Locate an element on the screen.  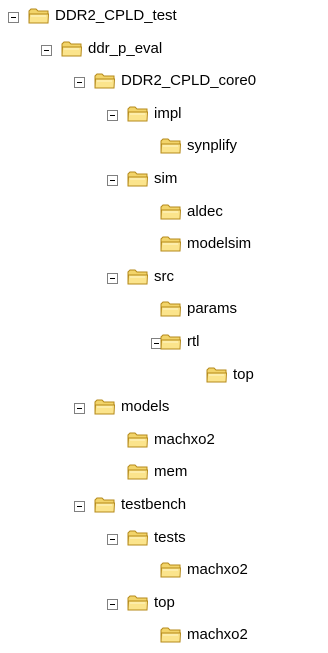
tree-node: testbench is located at coordinates (164, 506).